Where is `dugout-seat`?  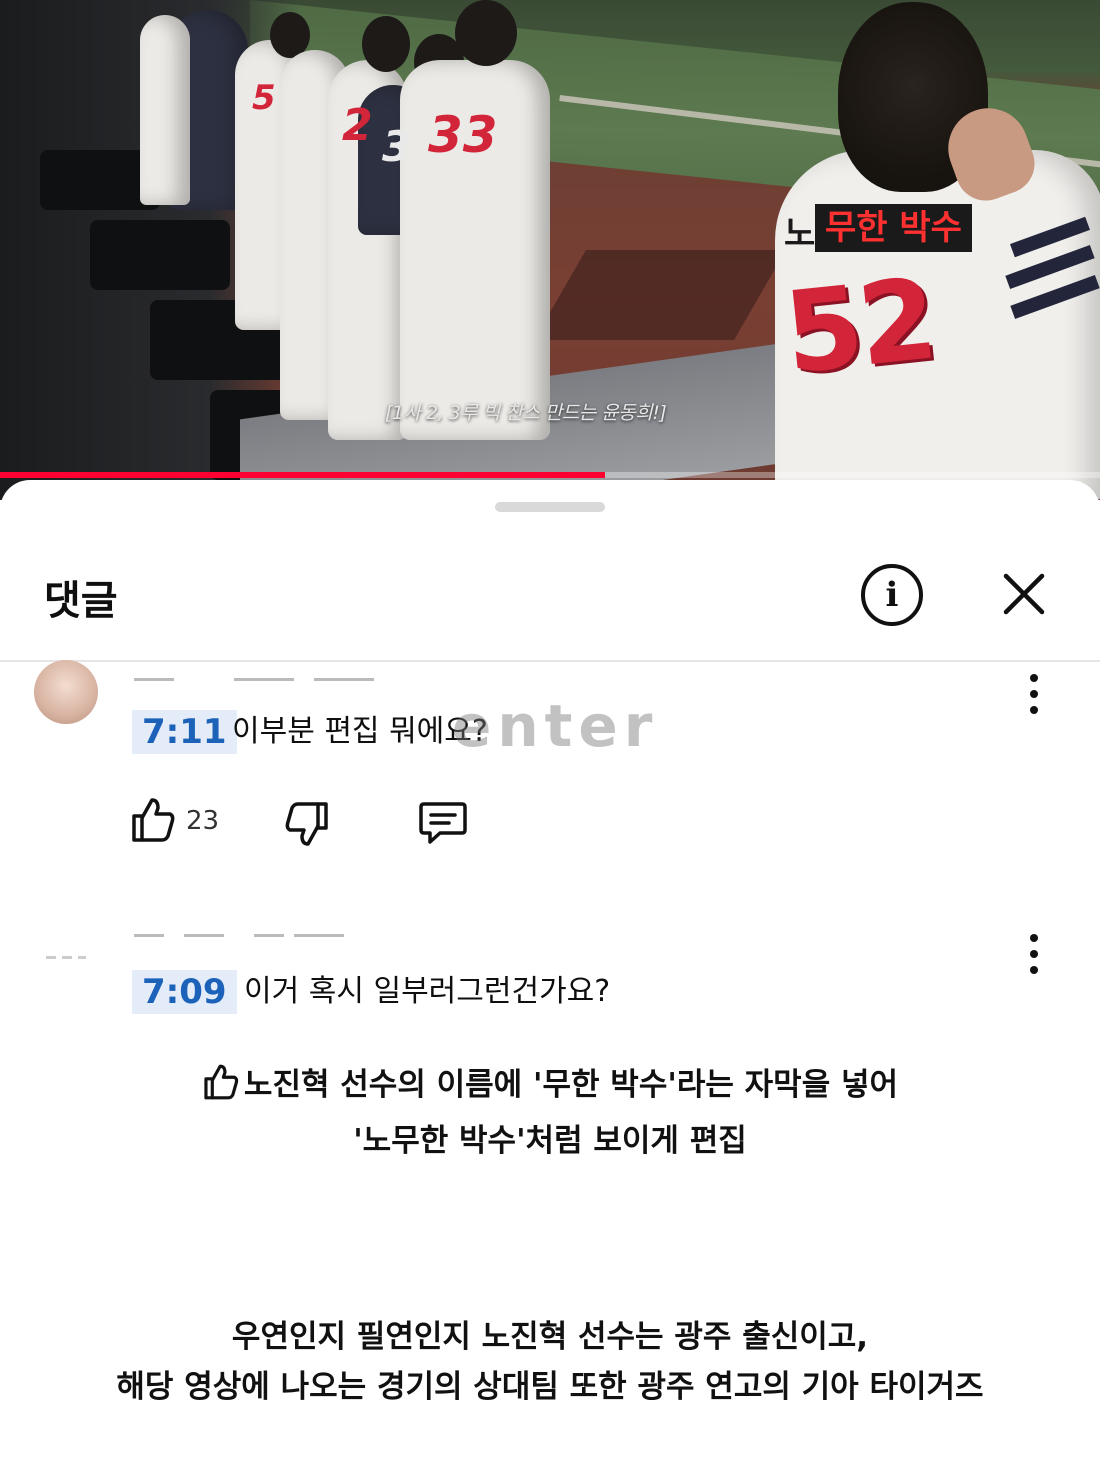
dugout-seat is located at coordinates (160, 255).